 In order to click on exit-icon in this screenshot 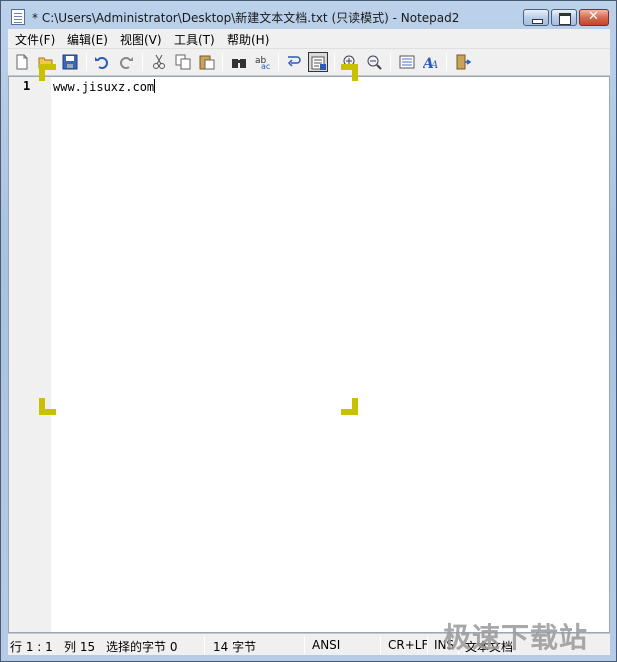, I will do `click(463, 62)`.